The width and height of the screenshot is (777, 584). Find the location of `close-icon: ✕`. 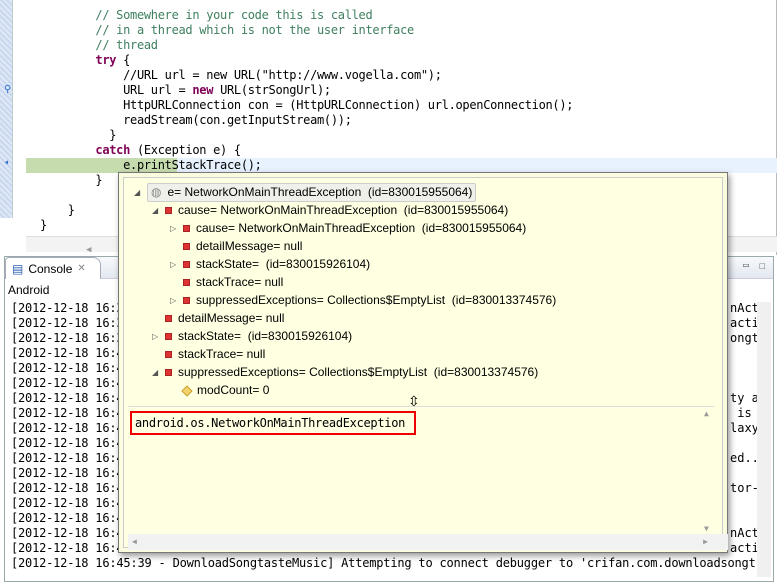

close-icon: ✕ is located at coordinates (81, 268).